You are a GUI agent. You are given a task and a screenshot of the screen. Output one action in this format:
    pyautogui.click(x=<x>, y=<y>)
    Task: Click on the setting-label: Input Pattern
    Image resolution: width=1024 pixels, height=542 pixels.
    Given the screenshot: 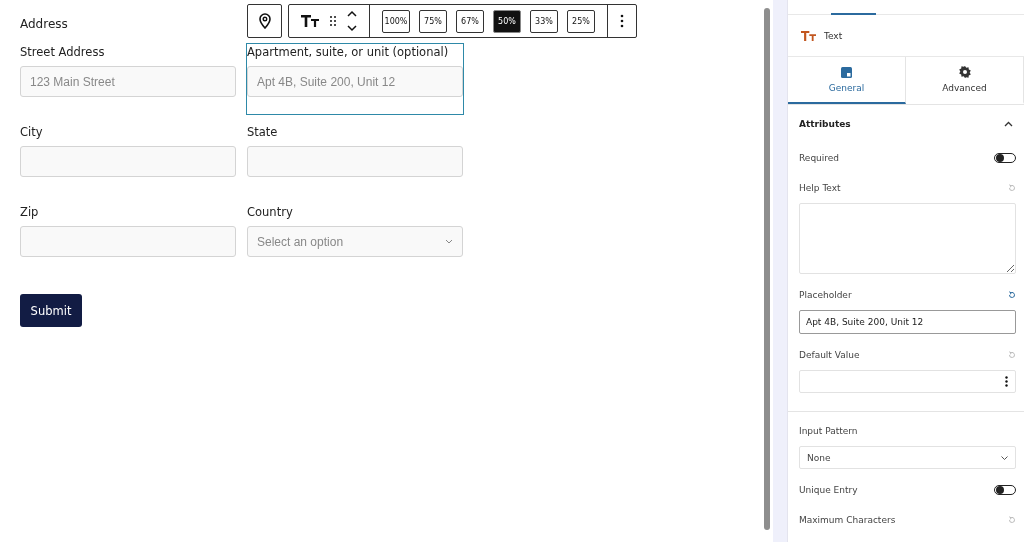 What is the action you would take?
    pyautogui.click(x=828, y=431)
    